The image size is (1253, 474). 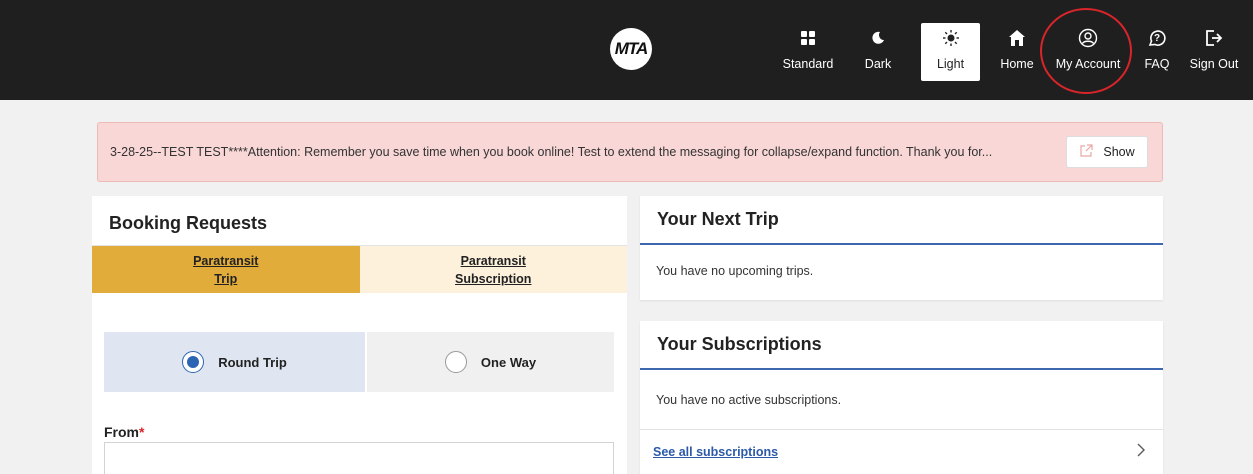 I want to click on chevron-right-icon, so click(x=1141, y=452).